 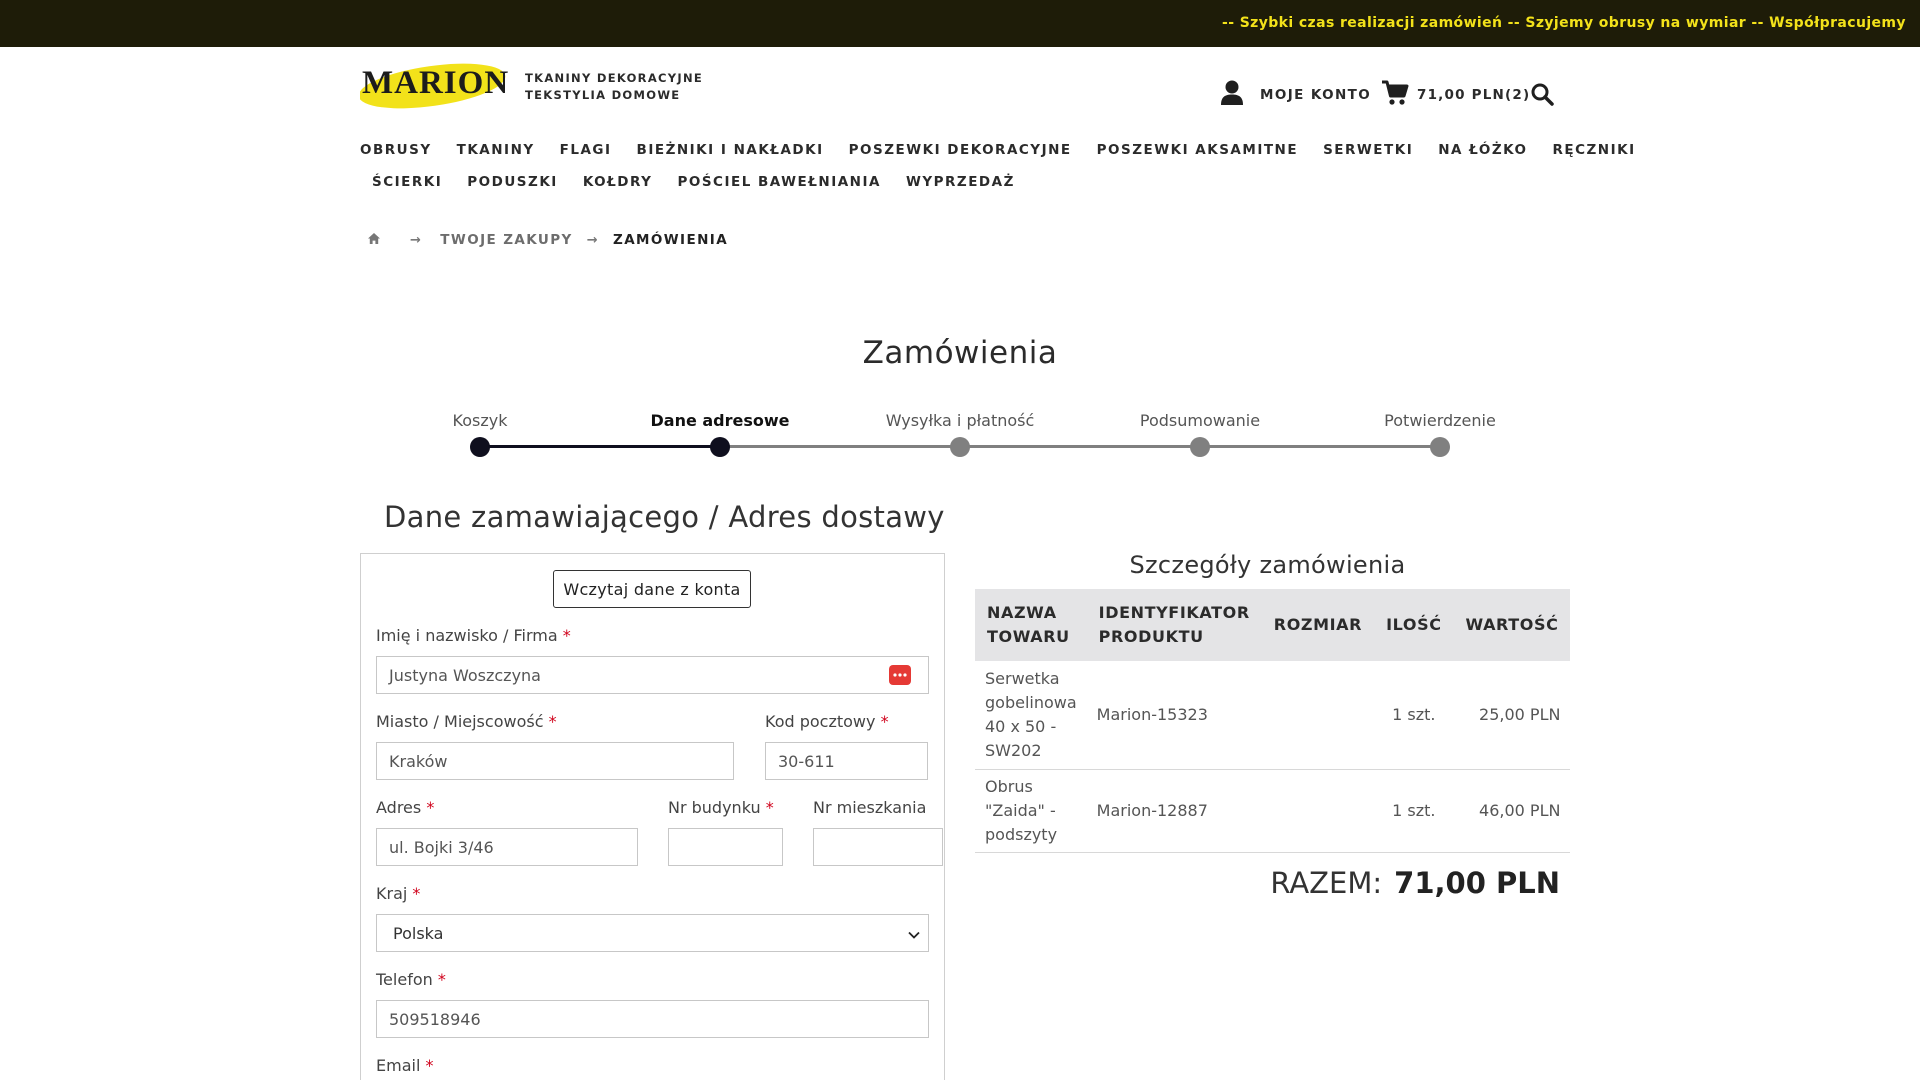 I want to click on col-header-qty: ILOŚĆ, so click(x=1414, y=625).